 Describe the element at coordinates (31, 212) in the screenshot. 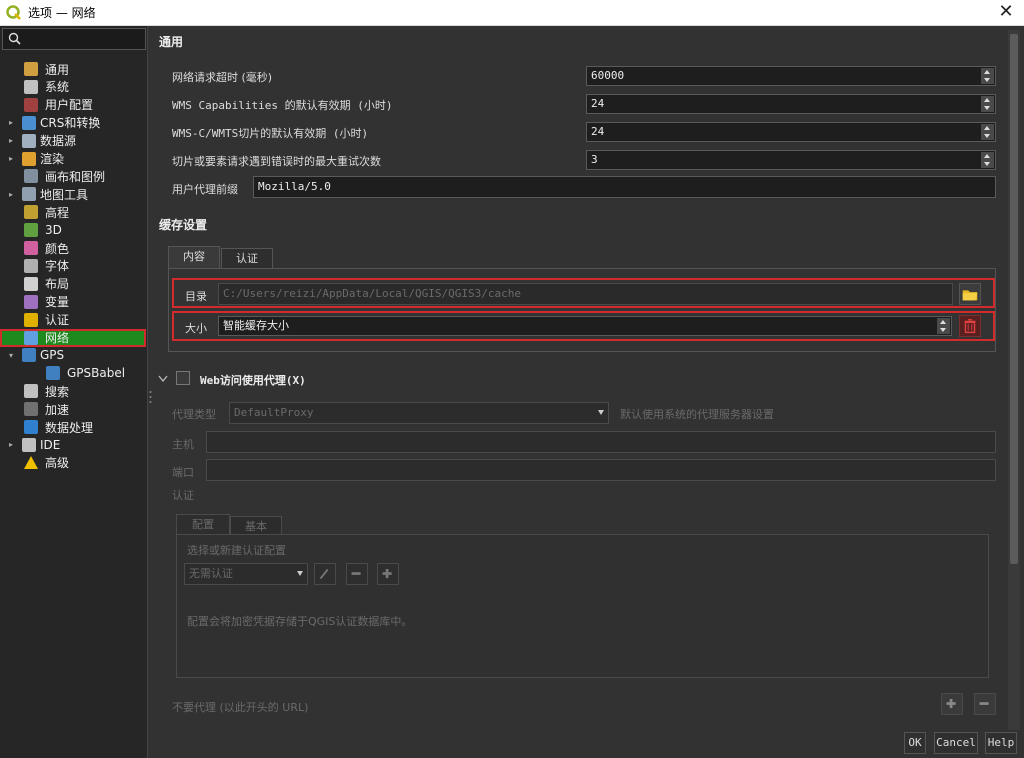

I see `elevation-icon` at that location.